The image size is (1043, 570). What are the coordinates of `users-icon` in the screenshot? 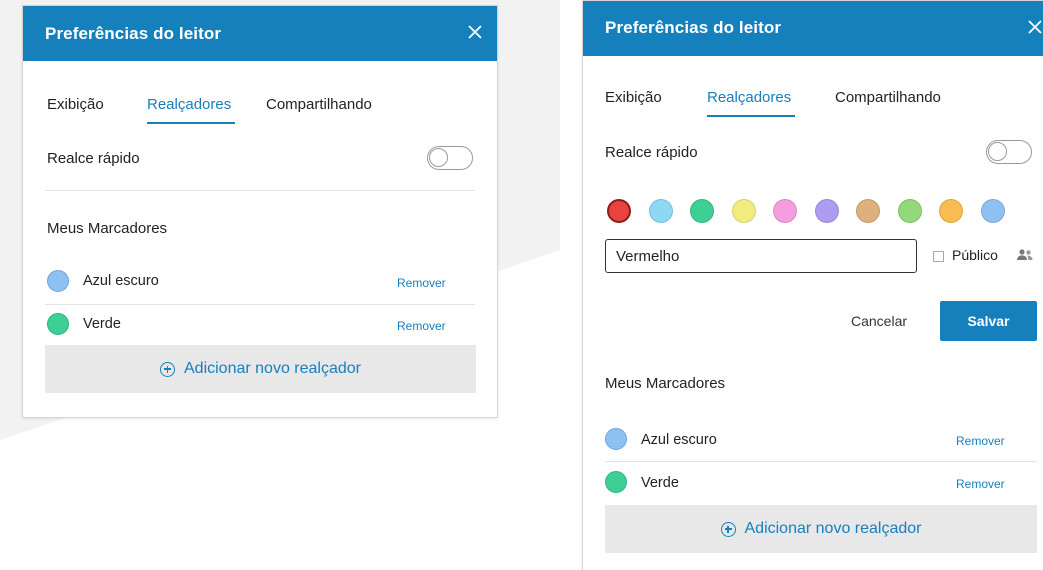 It's located at (1025, 257).